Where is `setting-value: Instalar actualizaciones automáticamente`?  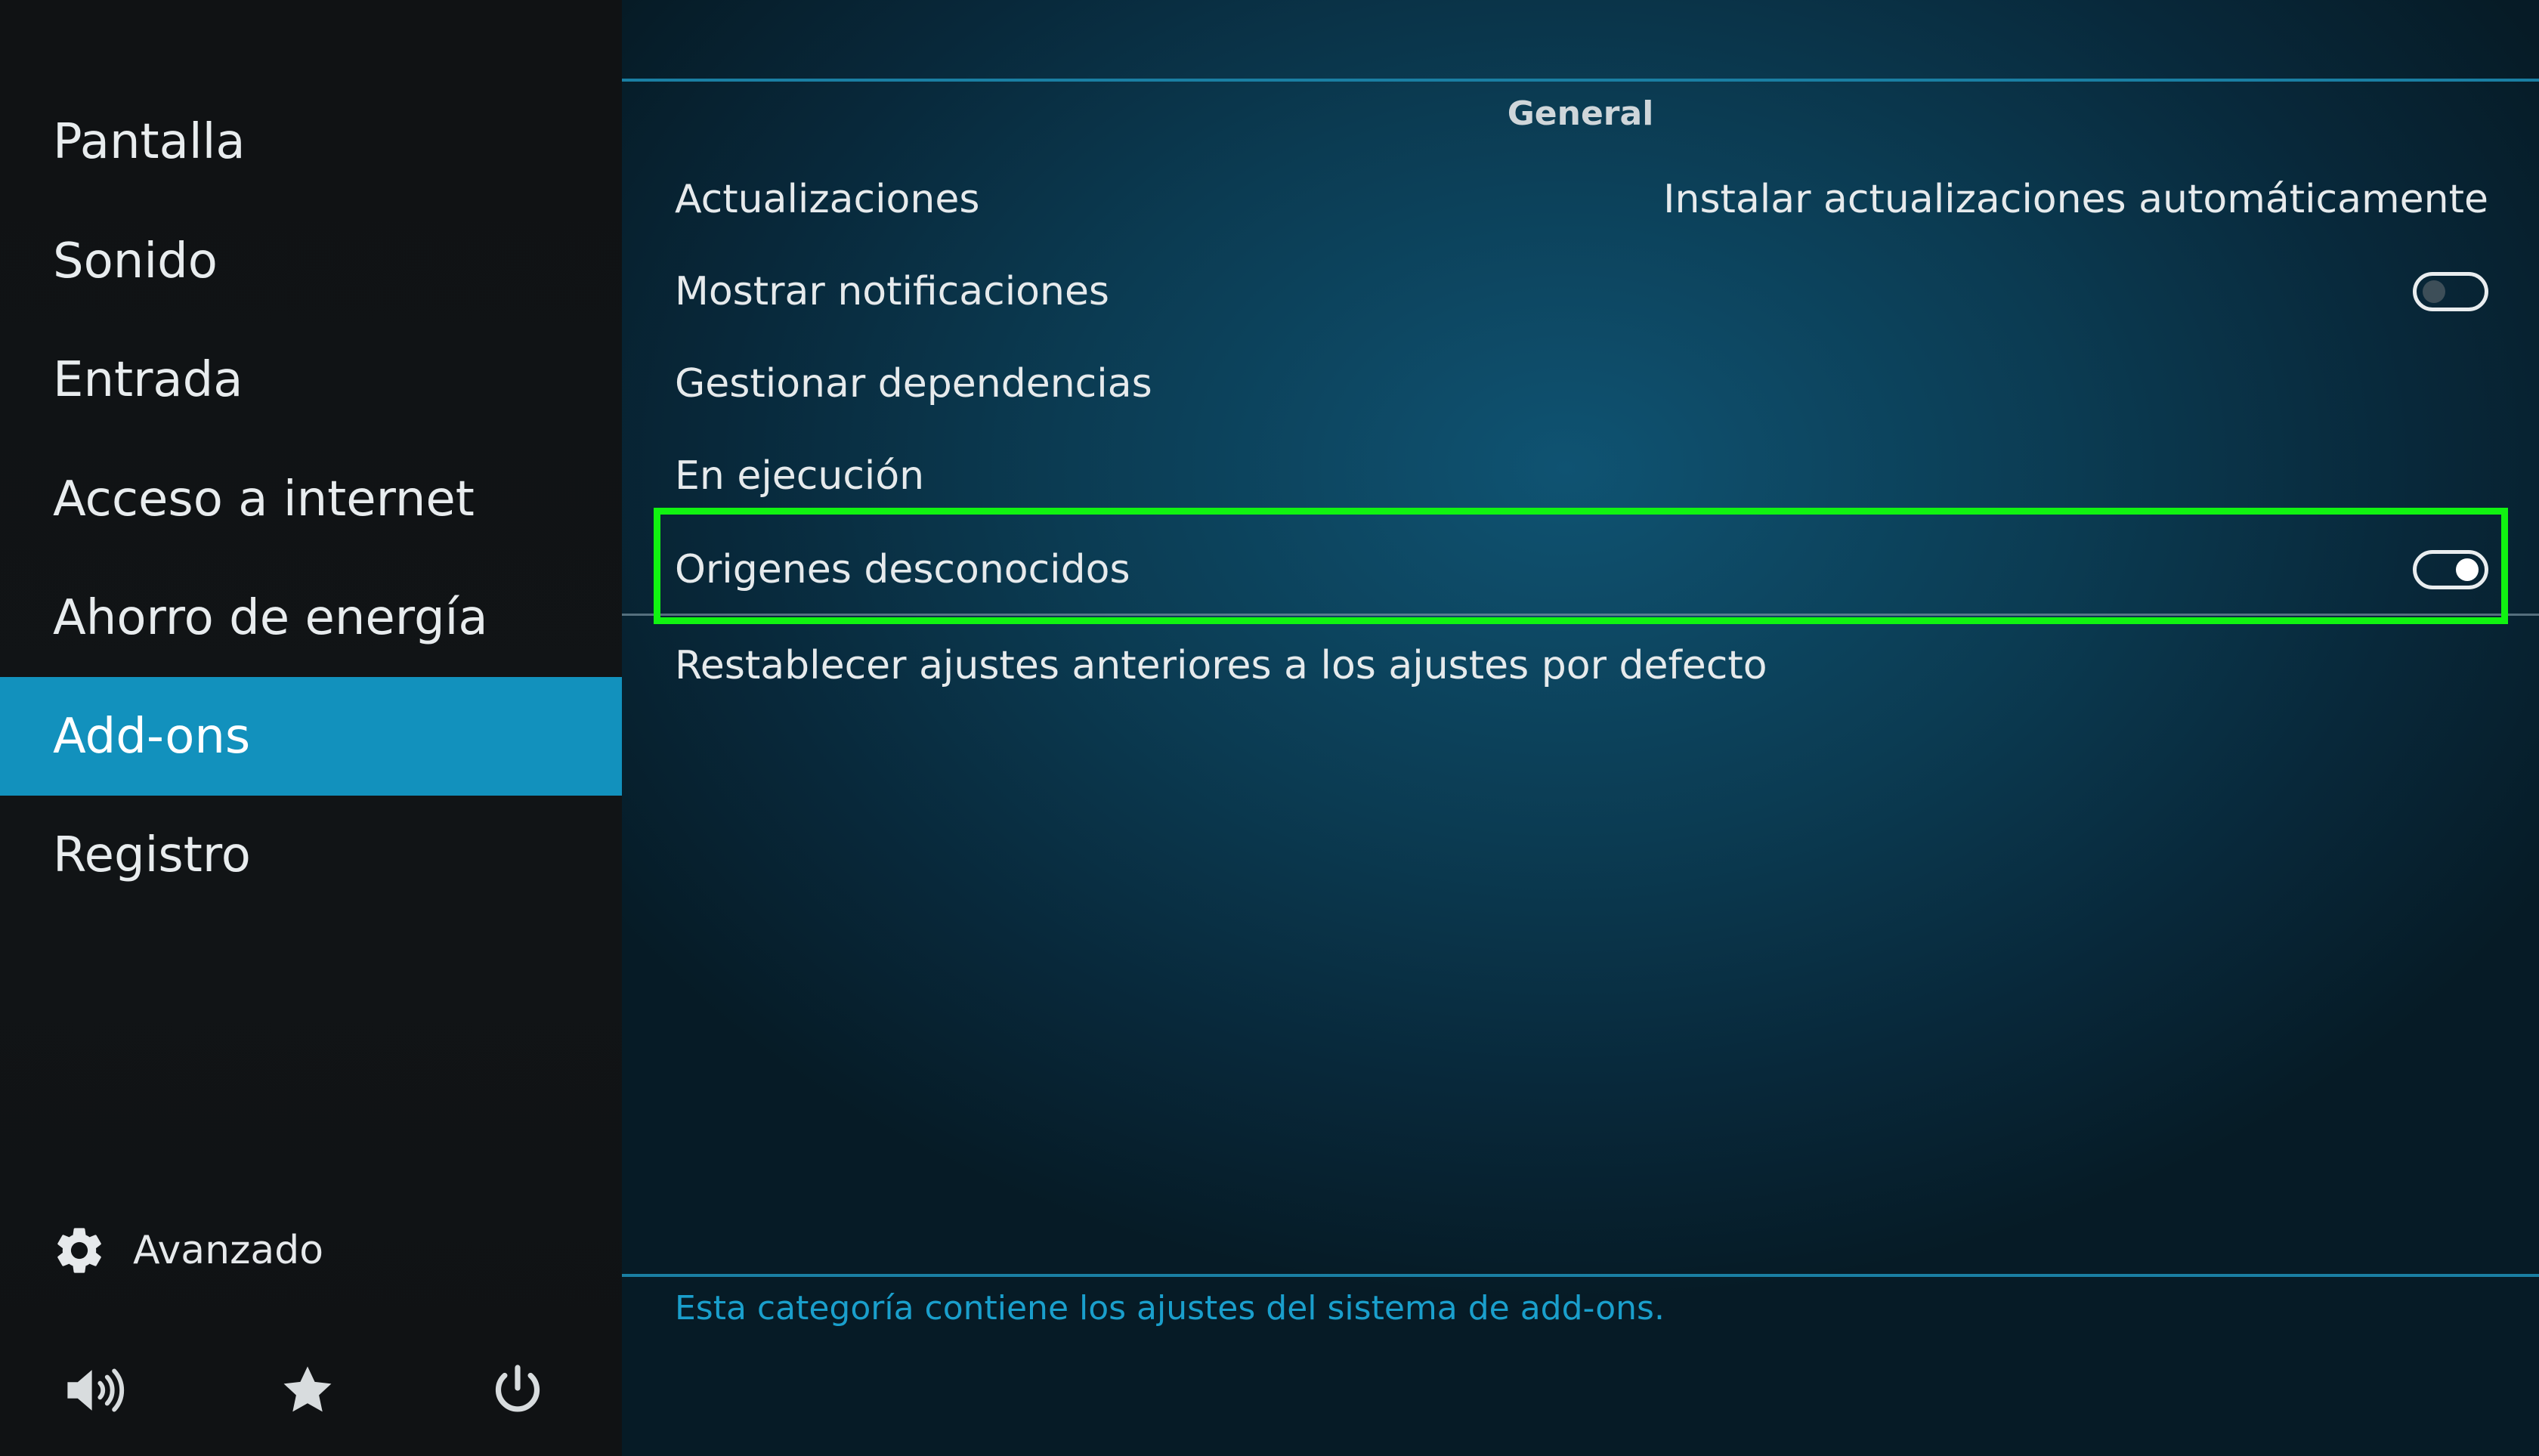 setting-value: Instalar actualizaciones automáticamente is located at coordinates (2075, 199).